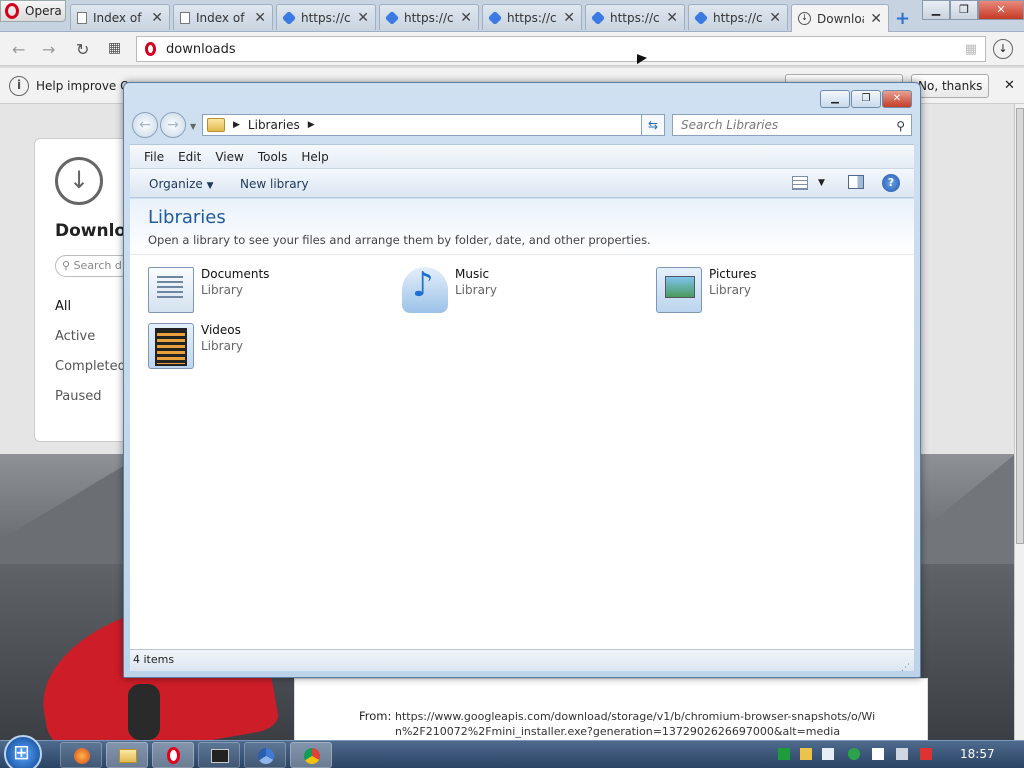 This screenshot has height=768, width=1024. Describe the element at coordinates (891, 183) in the screenshot. I see `help-icon: ?` at that location.